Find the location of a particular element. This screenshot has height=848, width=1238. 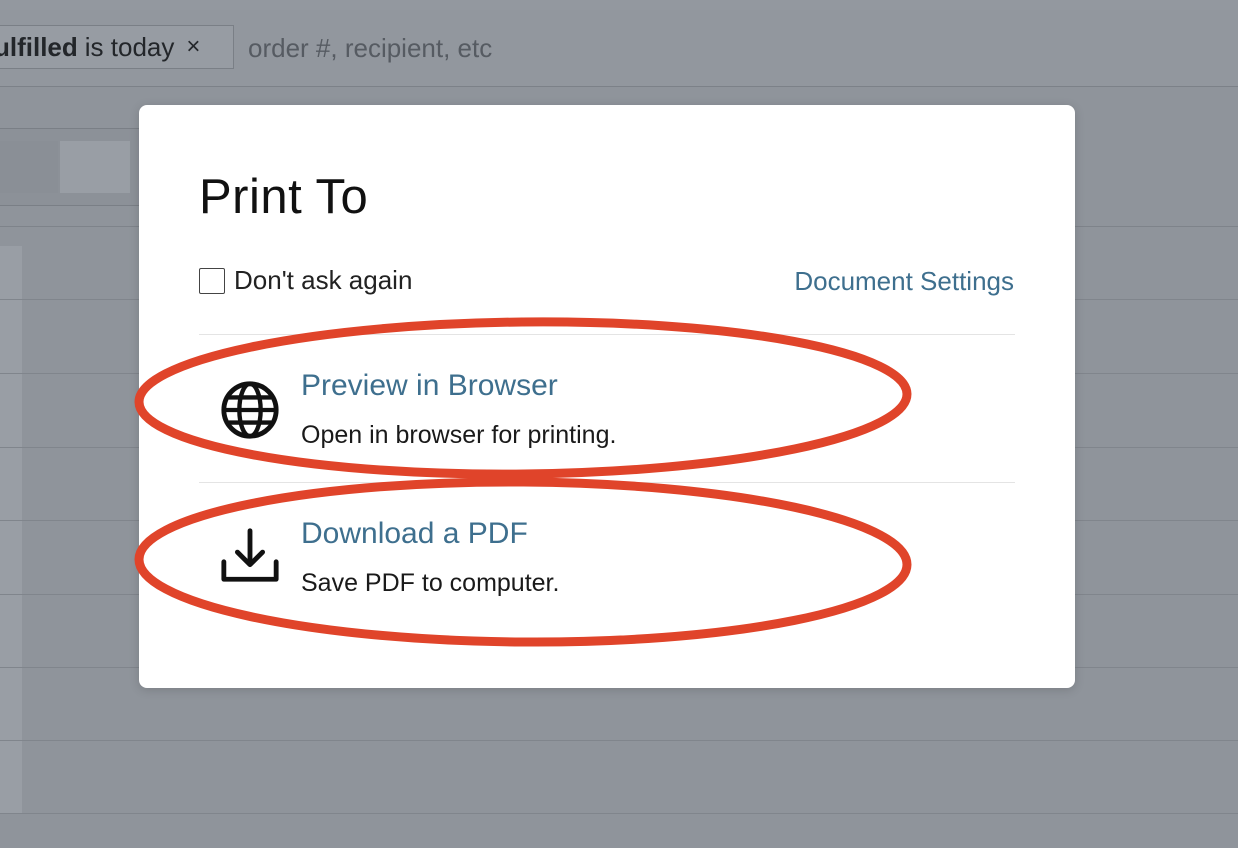

filter-chip-field: ulfilled is located at coordinates (39, 46).